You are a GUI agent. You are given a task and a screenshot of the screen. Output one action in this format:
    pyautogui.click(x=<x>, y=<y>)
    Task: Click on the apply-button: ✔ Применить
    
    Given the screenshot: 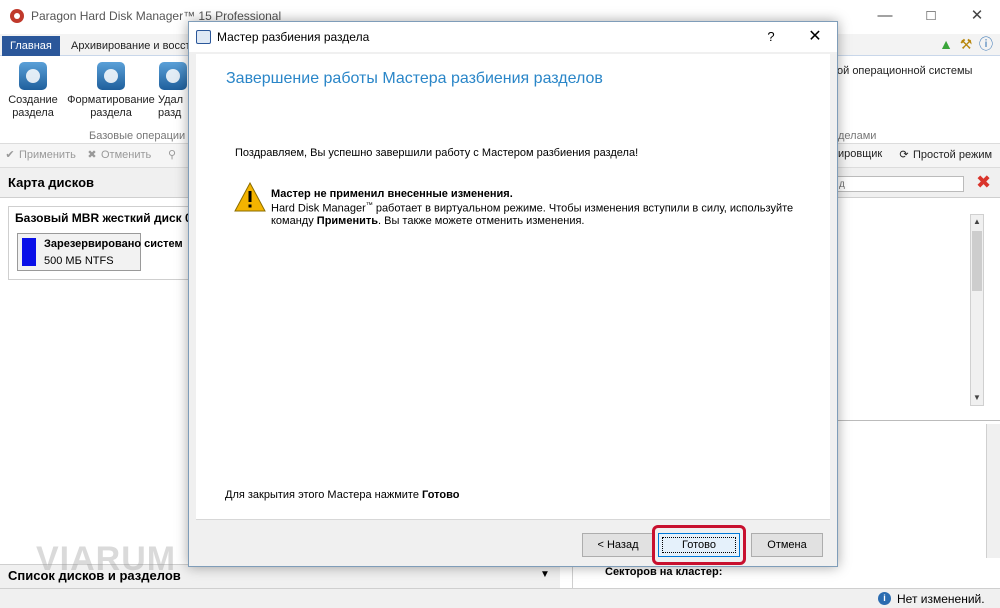 What is the action you would take?
    pyautogui.click(x=40, y=154)
    